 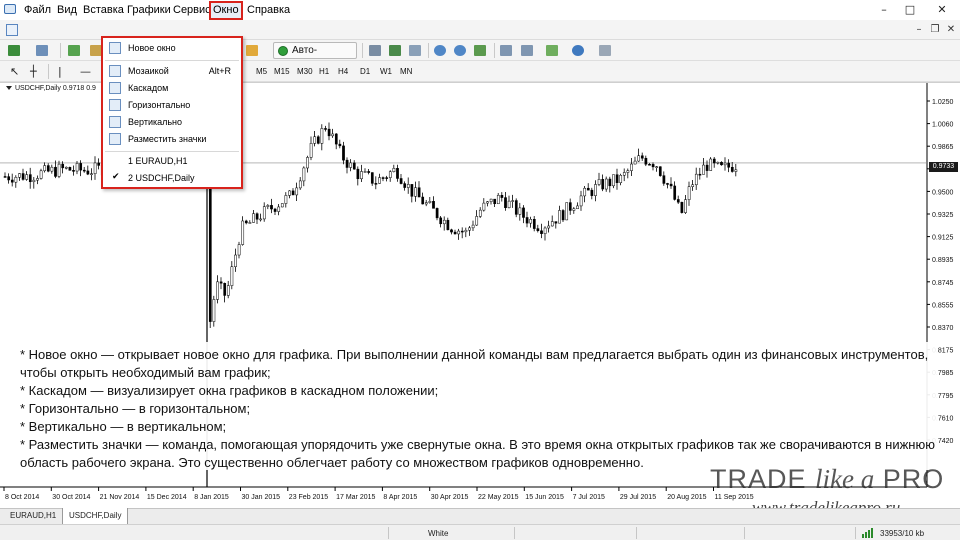 I want to click on crosshair-icon: ┼, so click(x=33, y=71).